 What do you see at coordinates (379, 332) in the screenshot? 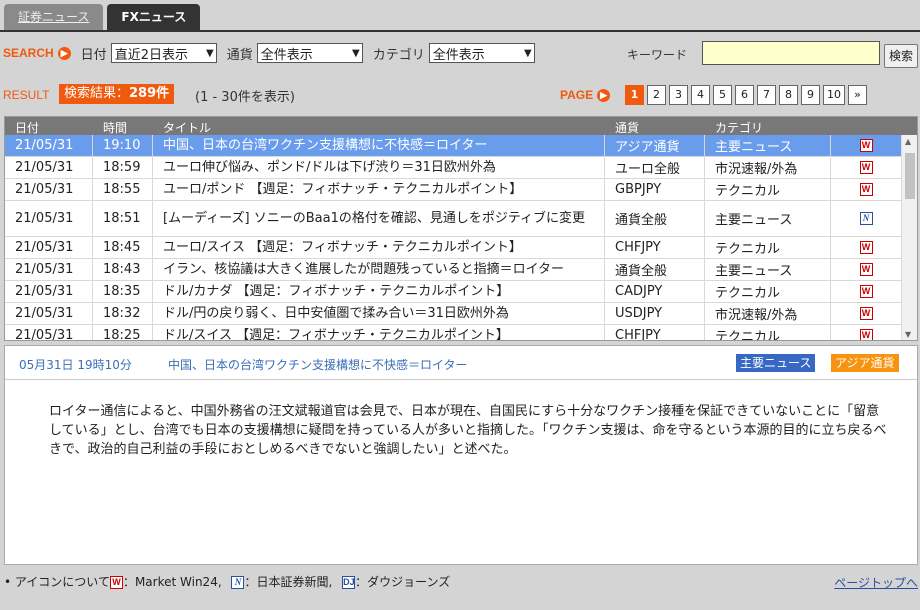
I see `row-title: ドル/スイス 【週足：フィボナッチ・テクニカルポイント】` at bounding box center [379, 332].